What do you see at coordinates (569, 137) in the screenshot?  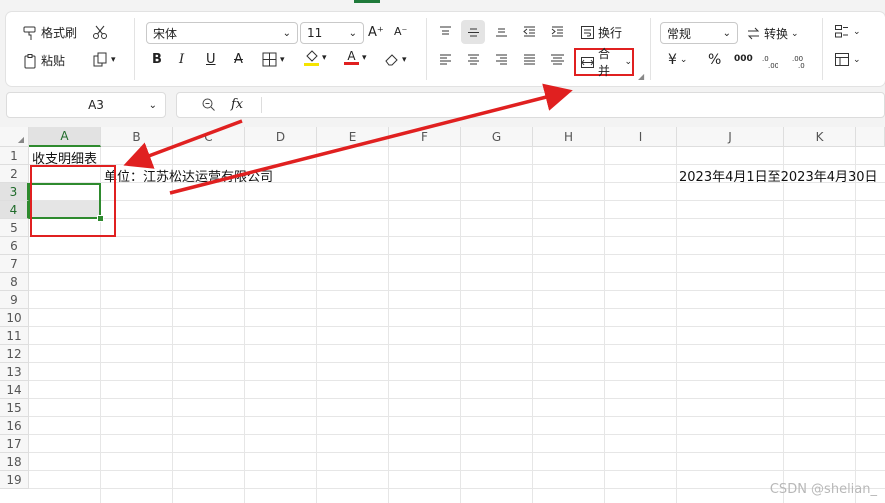 I see `column-header-h: H` at bounding box center [569, 137].